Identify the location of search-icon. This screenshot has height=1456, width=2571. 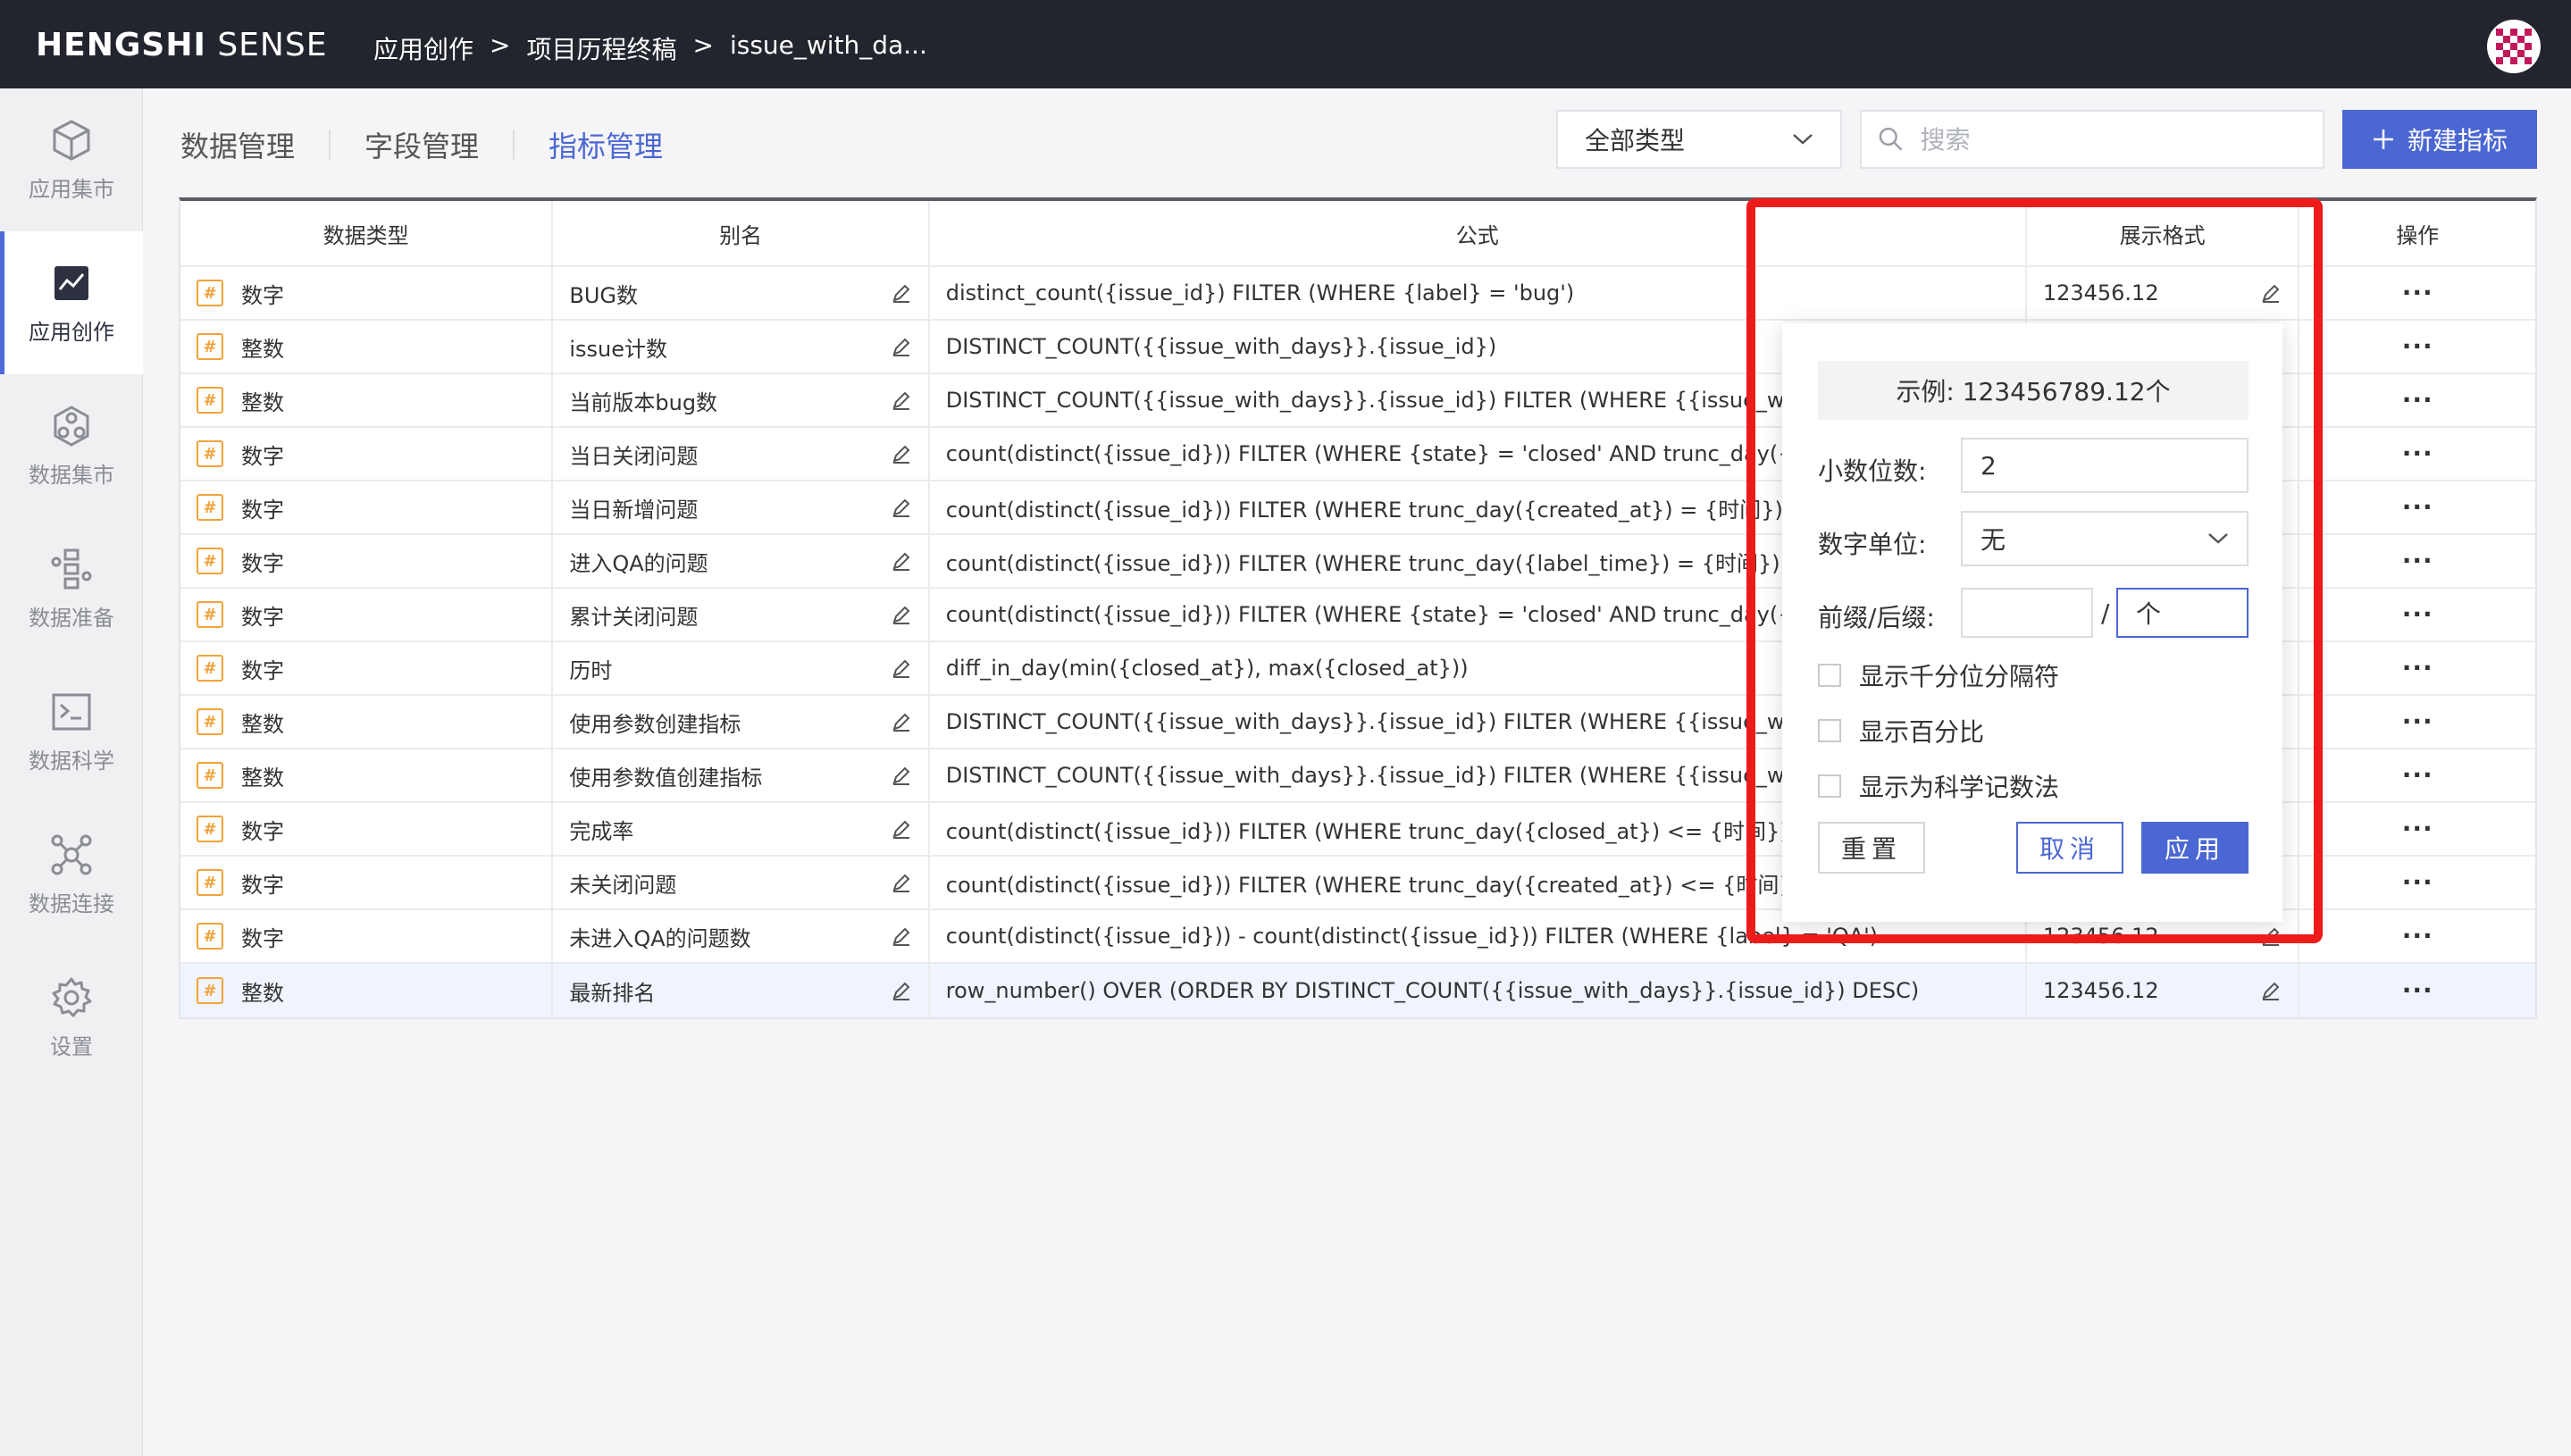
(1891, 139).